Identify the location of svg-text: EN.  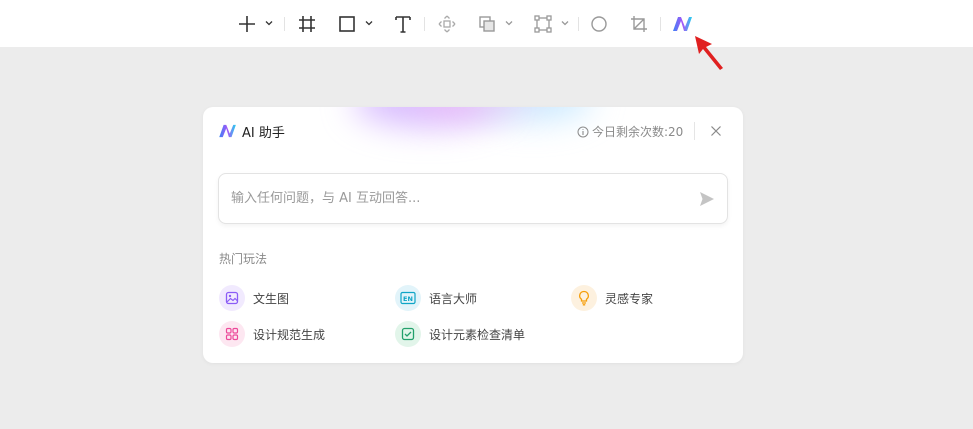
(408, 299).